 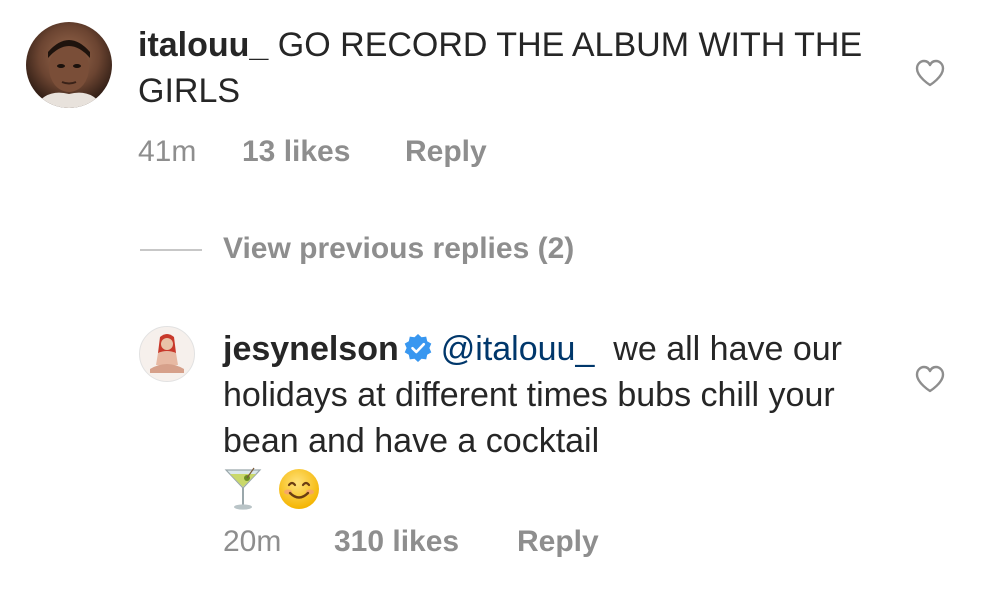 What do you see at coordinates (398, 249) in the screenshot?
I see `view-previous-replies-button: View previous replies (2)` at bounding box center [398, 249].